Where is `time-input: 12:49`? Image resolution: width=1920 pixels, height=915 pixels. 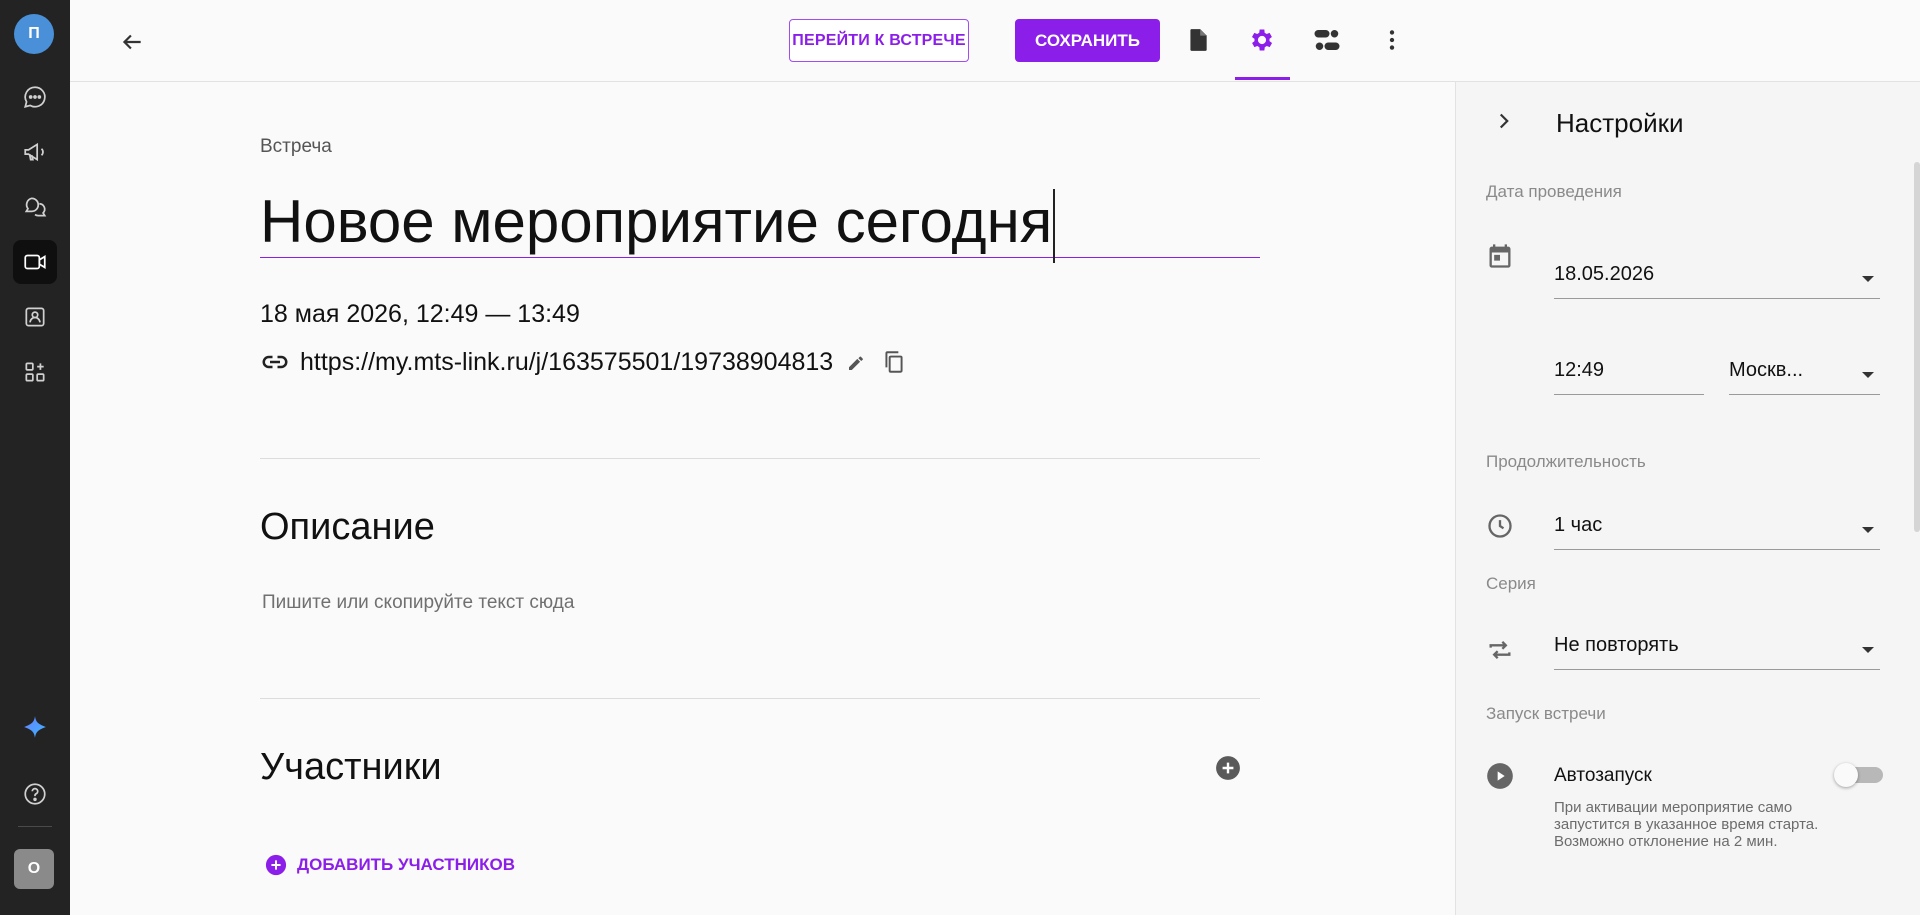 time-input: 12:49 is located at coordinates (1629, 366).